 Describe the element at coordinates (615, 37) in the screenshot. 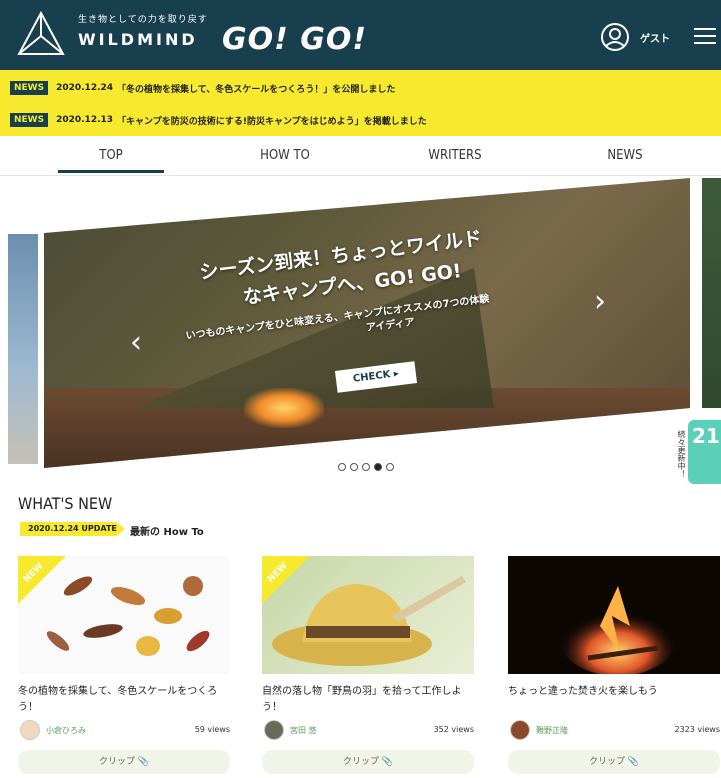

I see `user-icon` at that location.